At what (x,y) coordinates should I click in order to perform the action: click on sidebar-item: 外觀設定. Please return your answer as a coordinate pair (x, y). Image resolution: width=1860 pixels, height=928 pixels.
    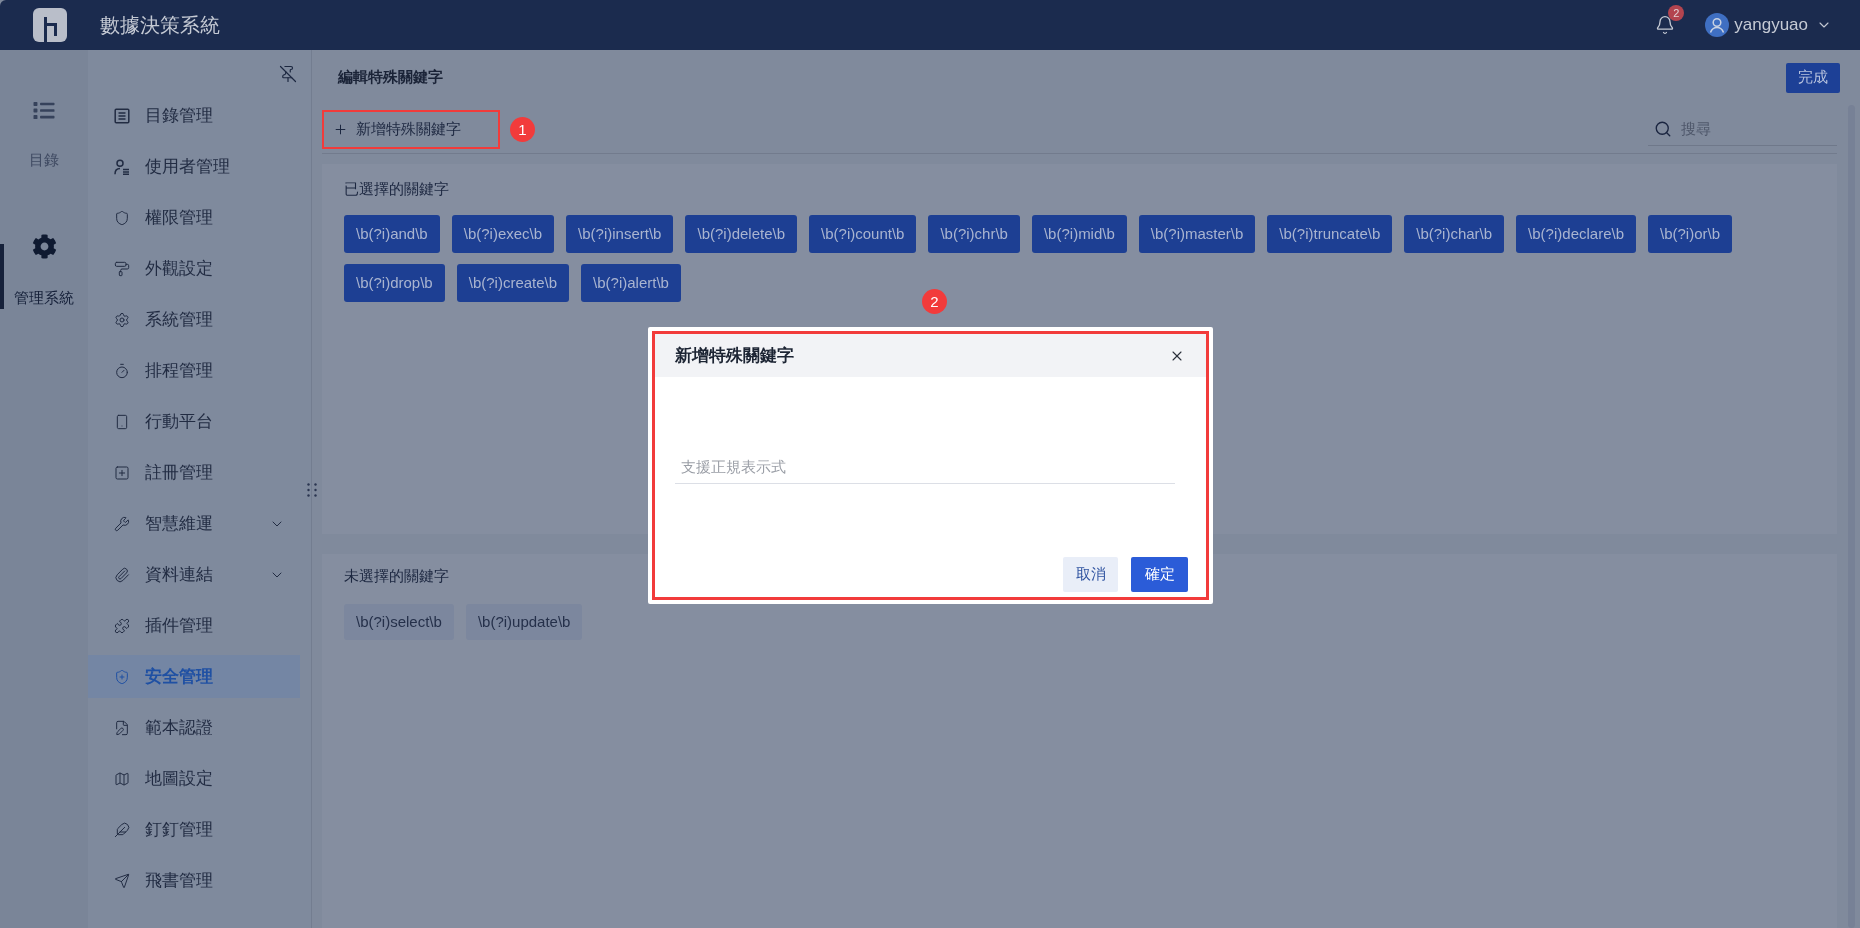
    Looking at the image, I should click on (194, 268).